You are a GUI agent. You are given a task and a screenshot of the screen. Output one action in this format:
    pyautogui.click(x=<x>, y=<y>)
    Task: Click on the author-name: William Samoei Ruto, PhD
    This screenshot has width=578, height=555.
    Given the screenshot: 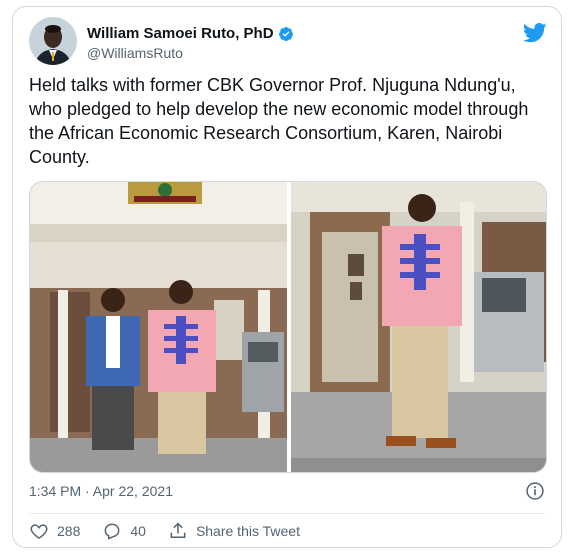 What is the action you would take?
    pyautogui.click(x=180, y=33)
    